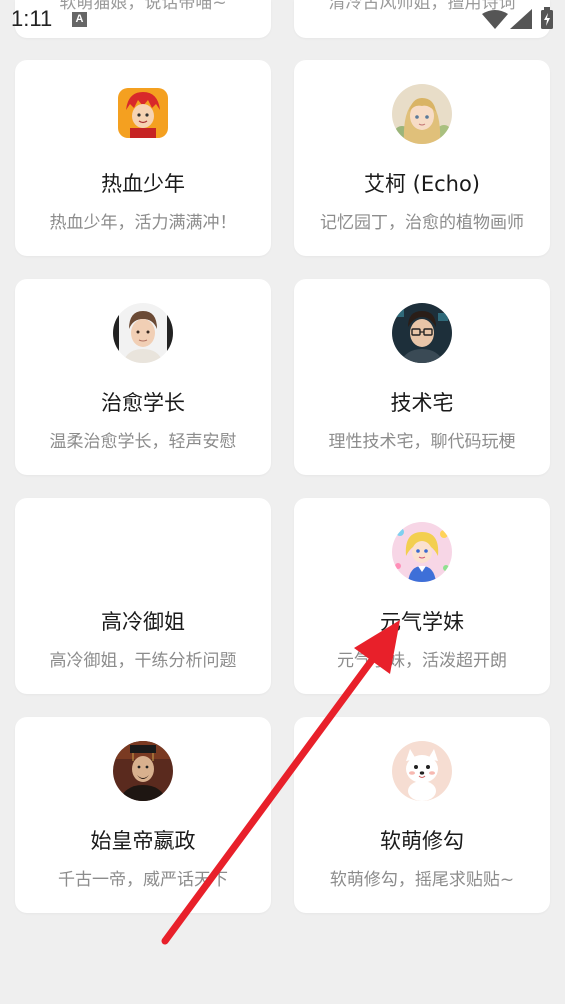 This screenshot has height=1004, width=565. I want to click on card-name: 元气学妹, so click(422, 622).